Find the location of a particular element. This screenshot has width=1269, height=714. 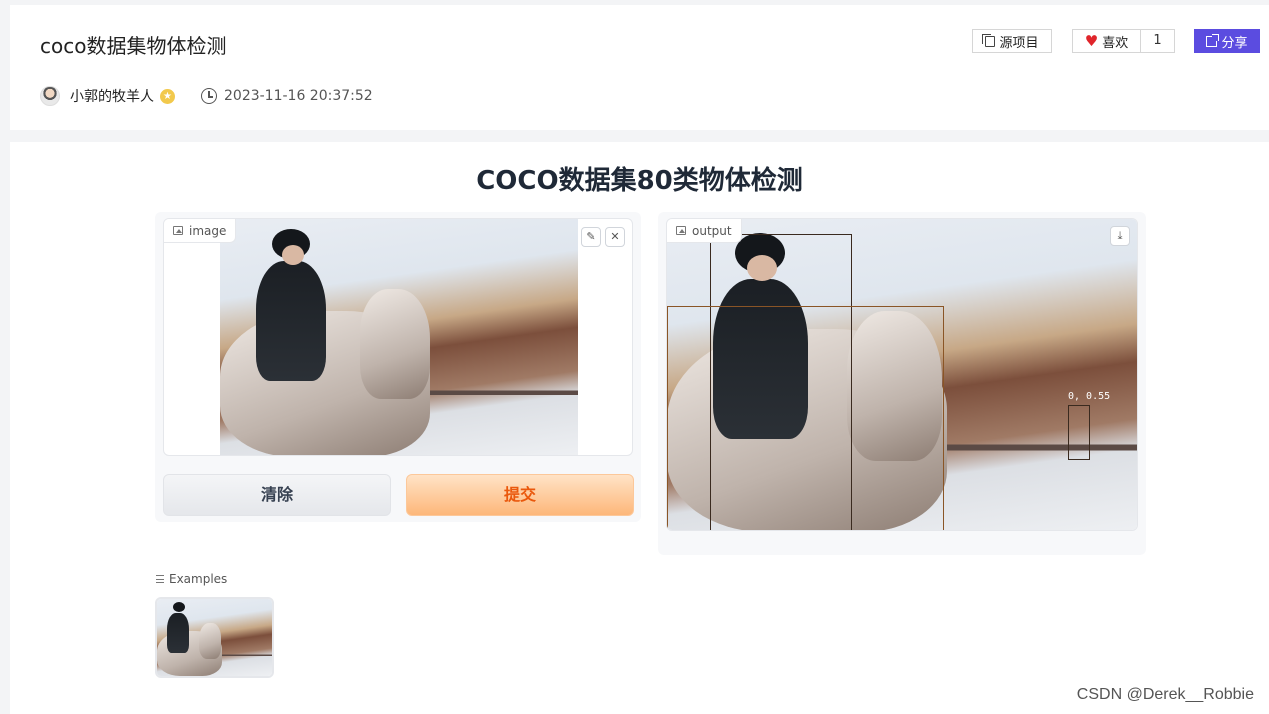

input-photo is located at coordinates (399, 337).